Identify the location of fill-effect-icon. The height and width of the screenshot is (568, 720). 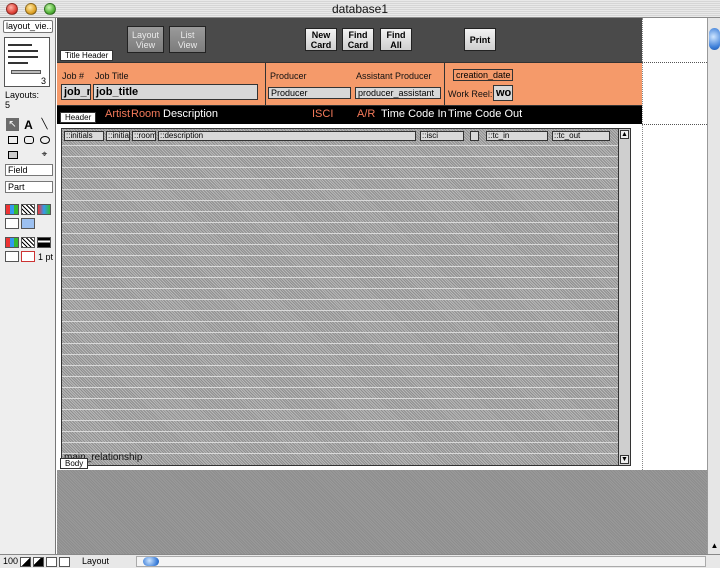
(44, 209).